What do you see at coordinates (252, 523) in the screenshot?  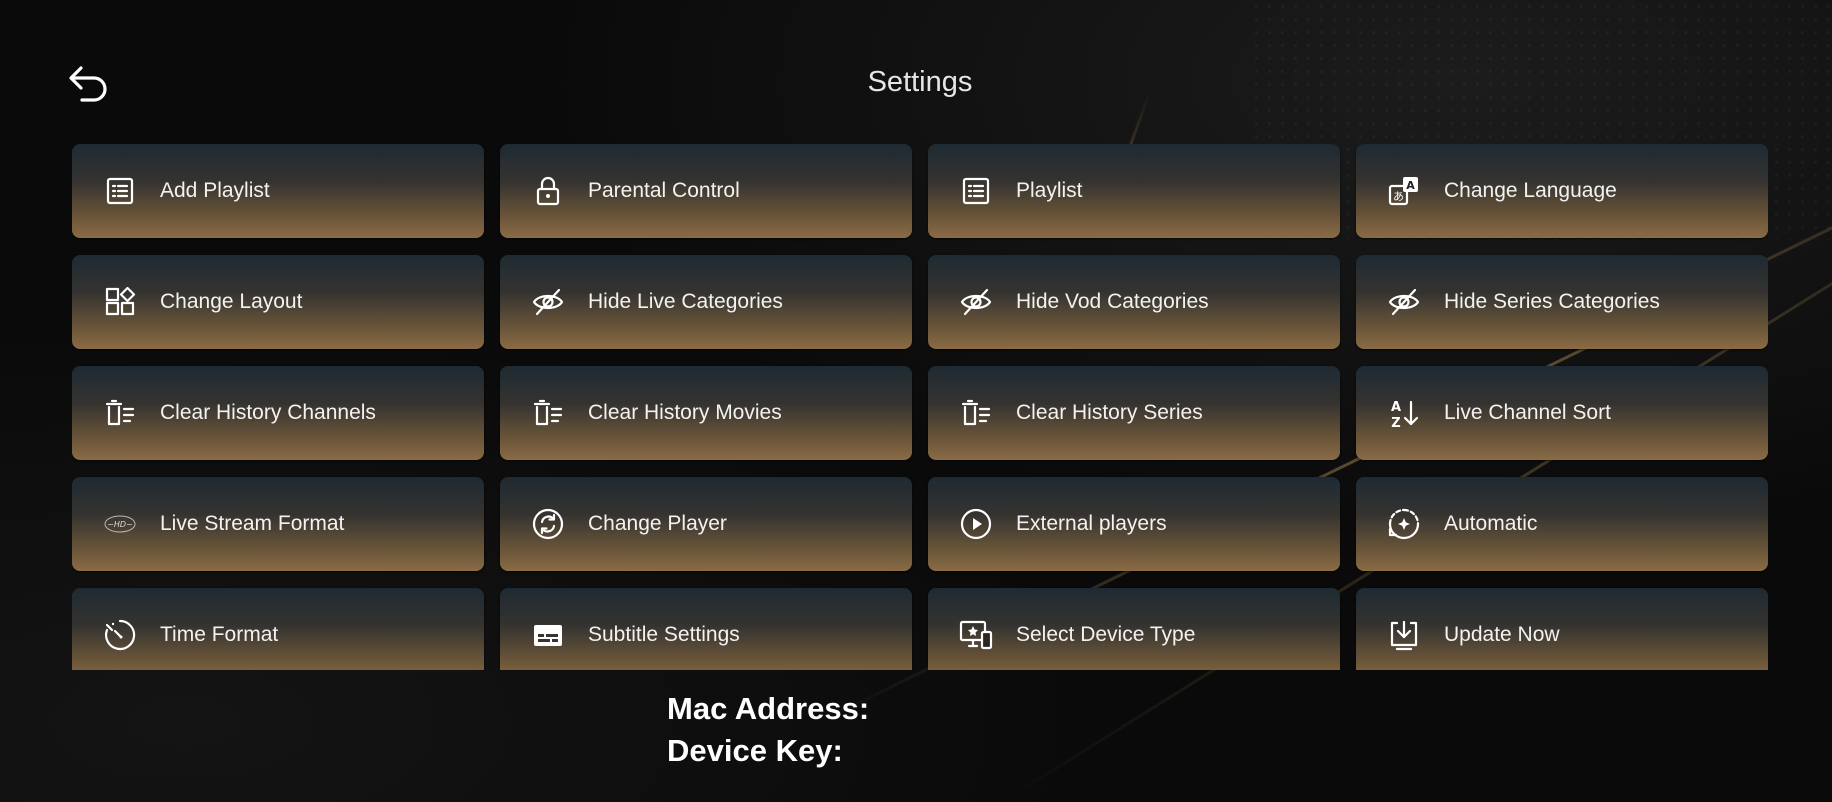 I see `tile-label: Live Stream Format` at bounding box center [252, 523].